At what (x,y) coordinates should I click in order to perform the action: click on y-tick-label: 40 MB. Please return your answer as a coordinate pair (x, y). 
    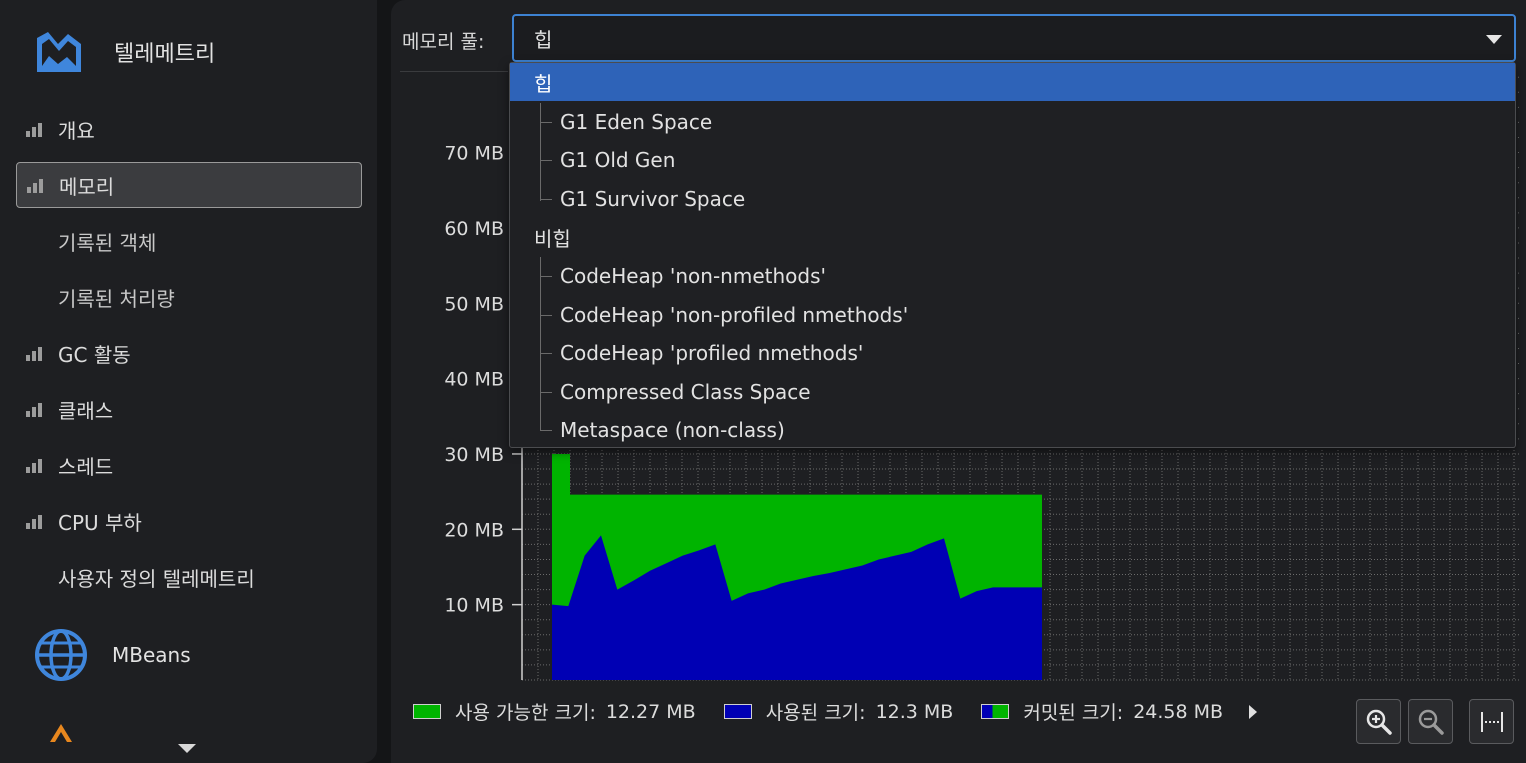
    Looking at the image, I should click on (474, 380).